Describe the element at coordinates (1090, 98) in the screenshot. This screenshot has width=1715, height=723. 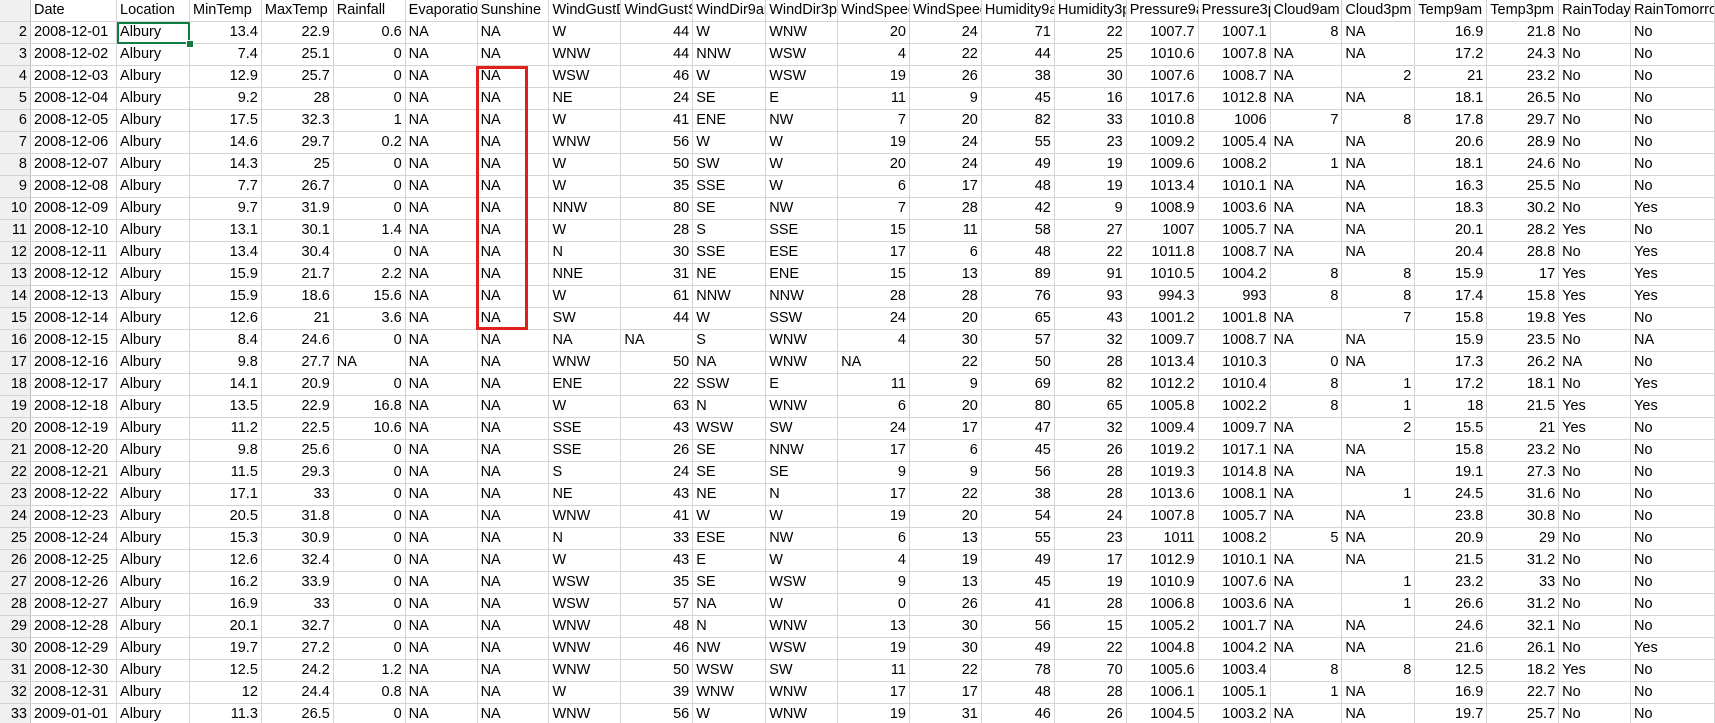
I see `table-cell: 16` at that location.